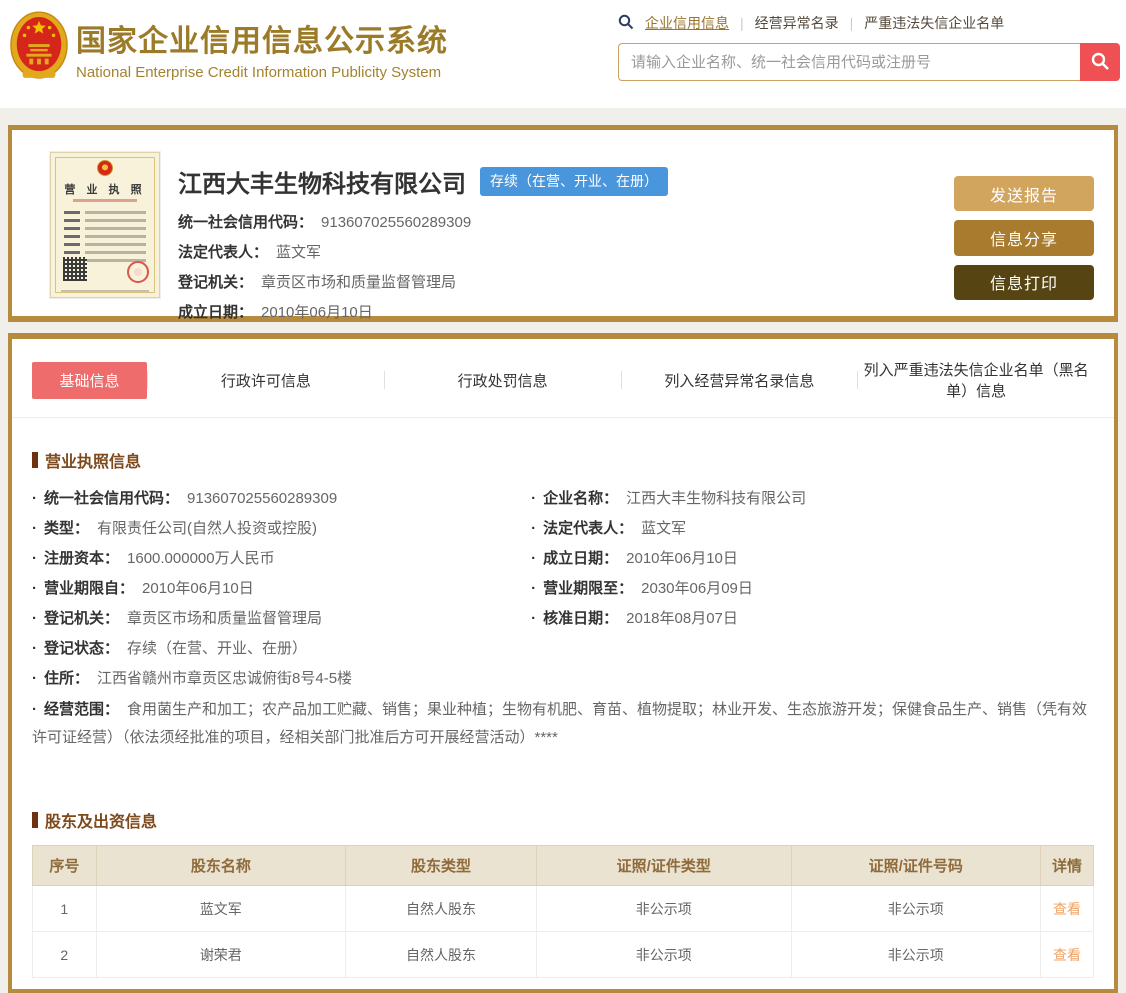  Describe the element at coordinates (560, 281) in the screenshot. I see `company-field-row: 登记机关： 章贡区市场和质量监督管理局` at that location.